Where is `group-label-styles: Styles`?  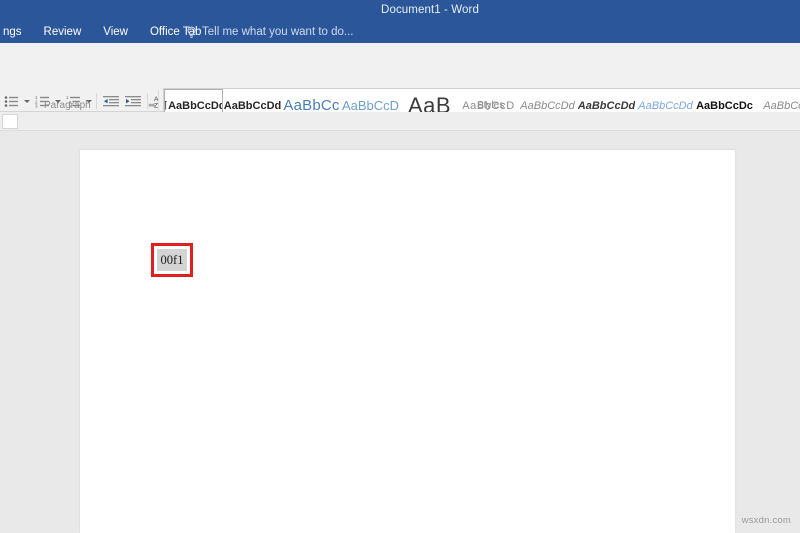
group-label-styles: Styles is located at coordinates (491, 105).